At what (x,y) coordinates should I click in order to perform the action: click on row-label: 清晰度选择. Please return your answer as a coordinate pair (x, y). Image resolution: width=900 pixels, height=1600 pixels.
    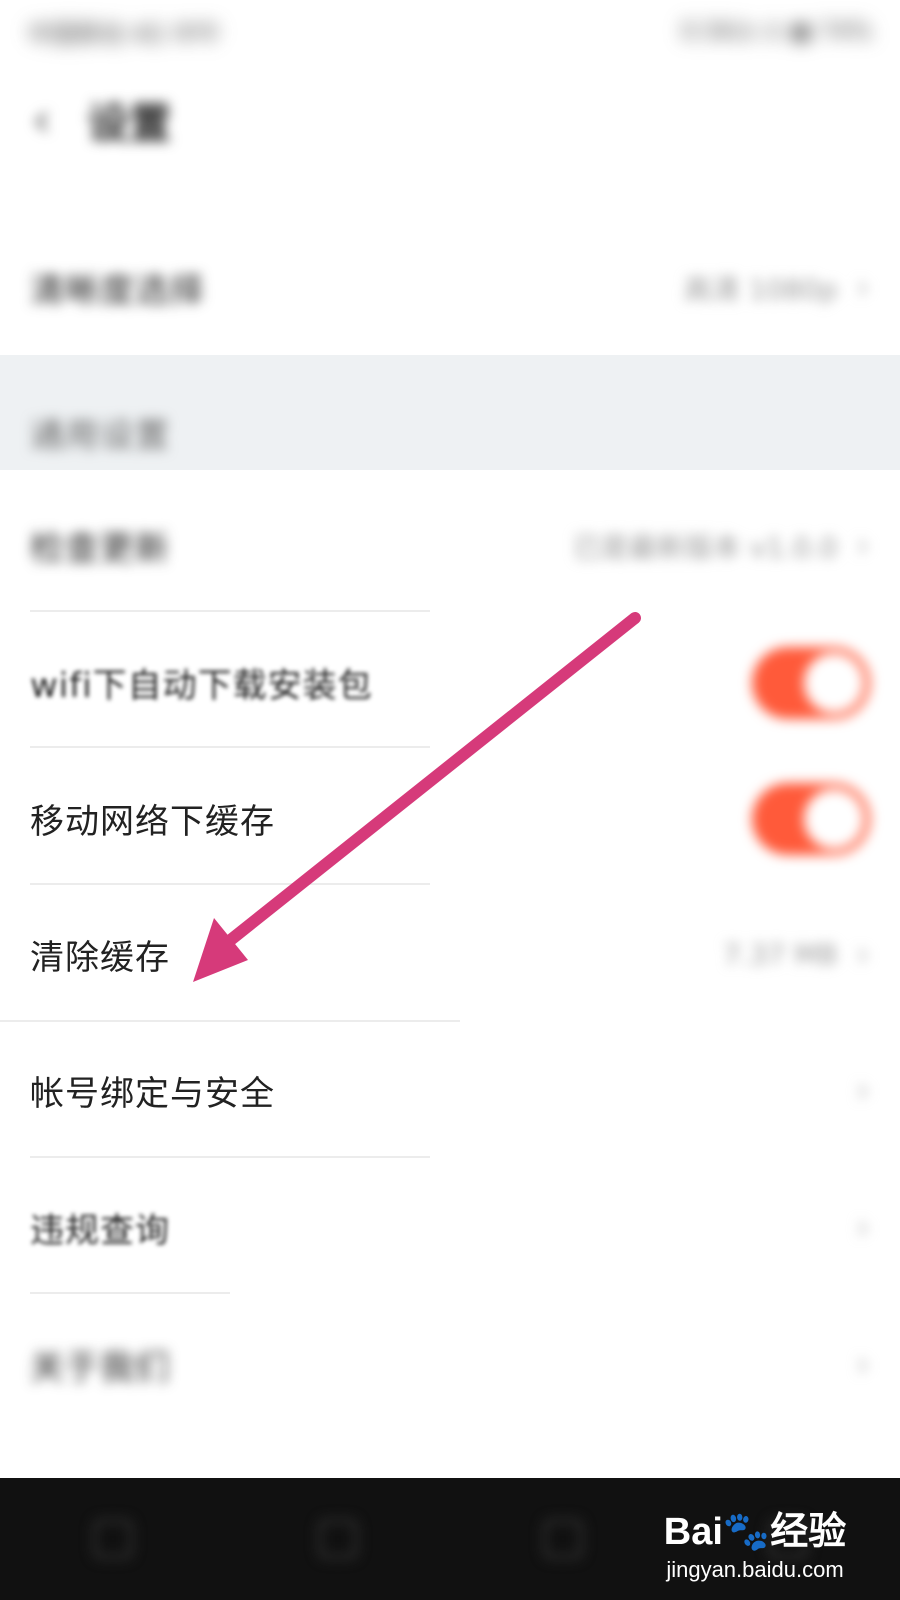
    Looking at the image, I should click on (117, 291).